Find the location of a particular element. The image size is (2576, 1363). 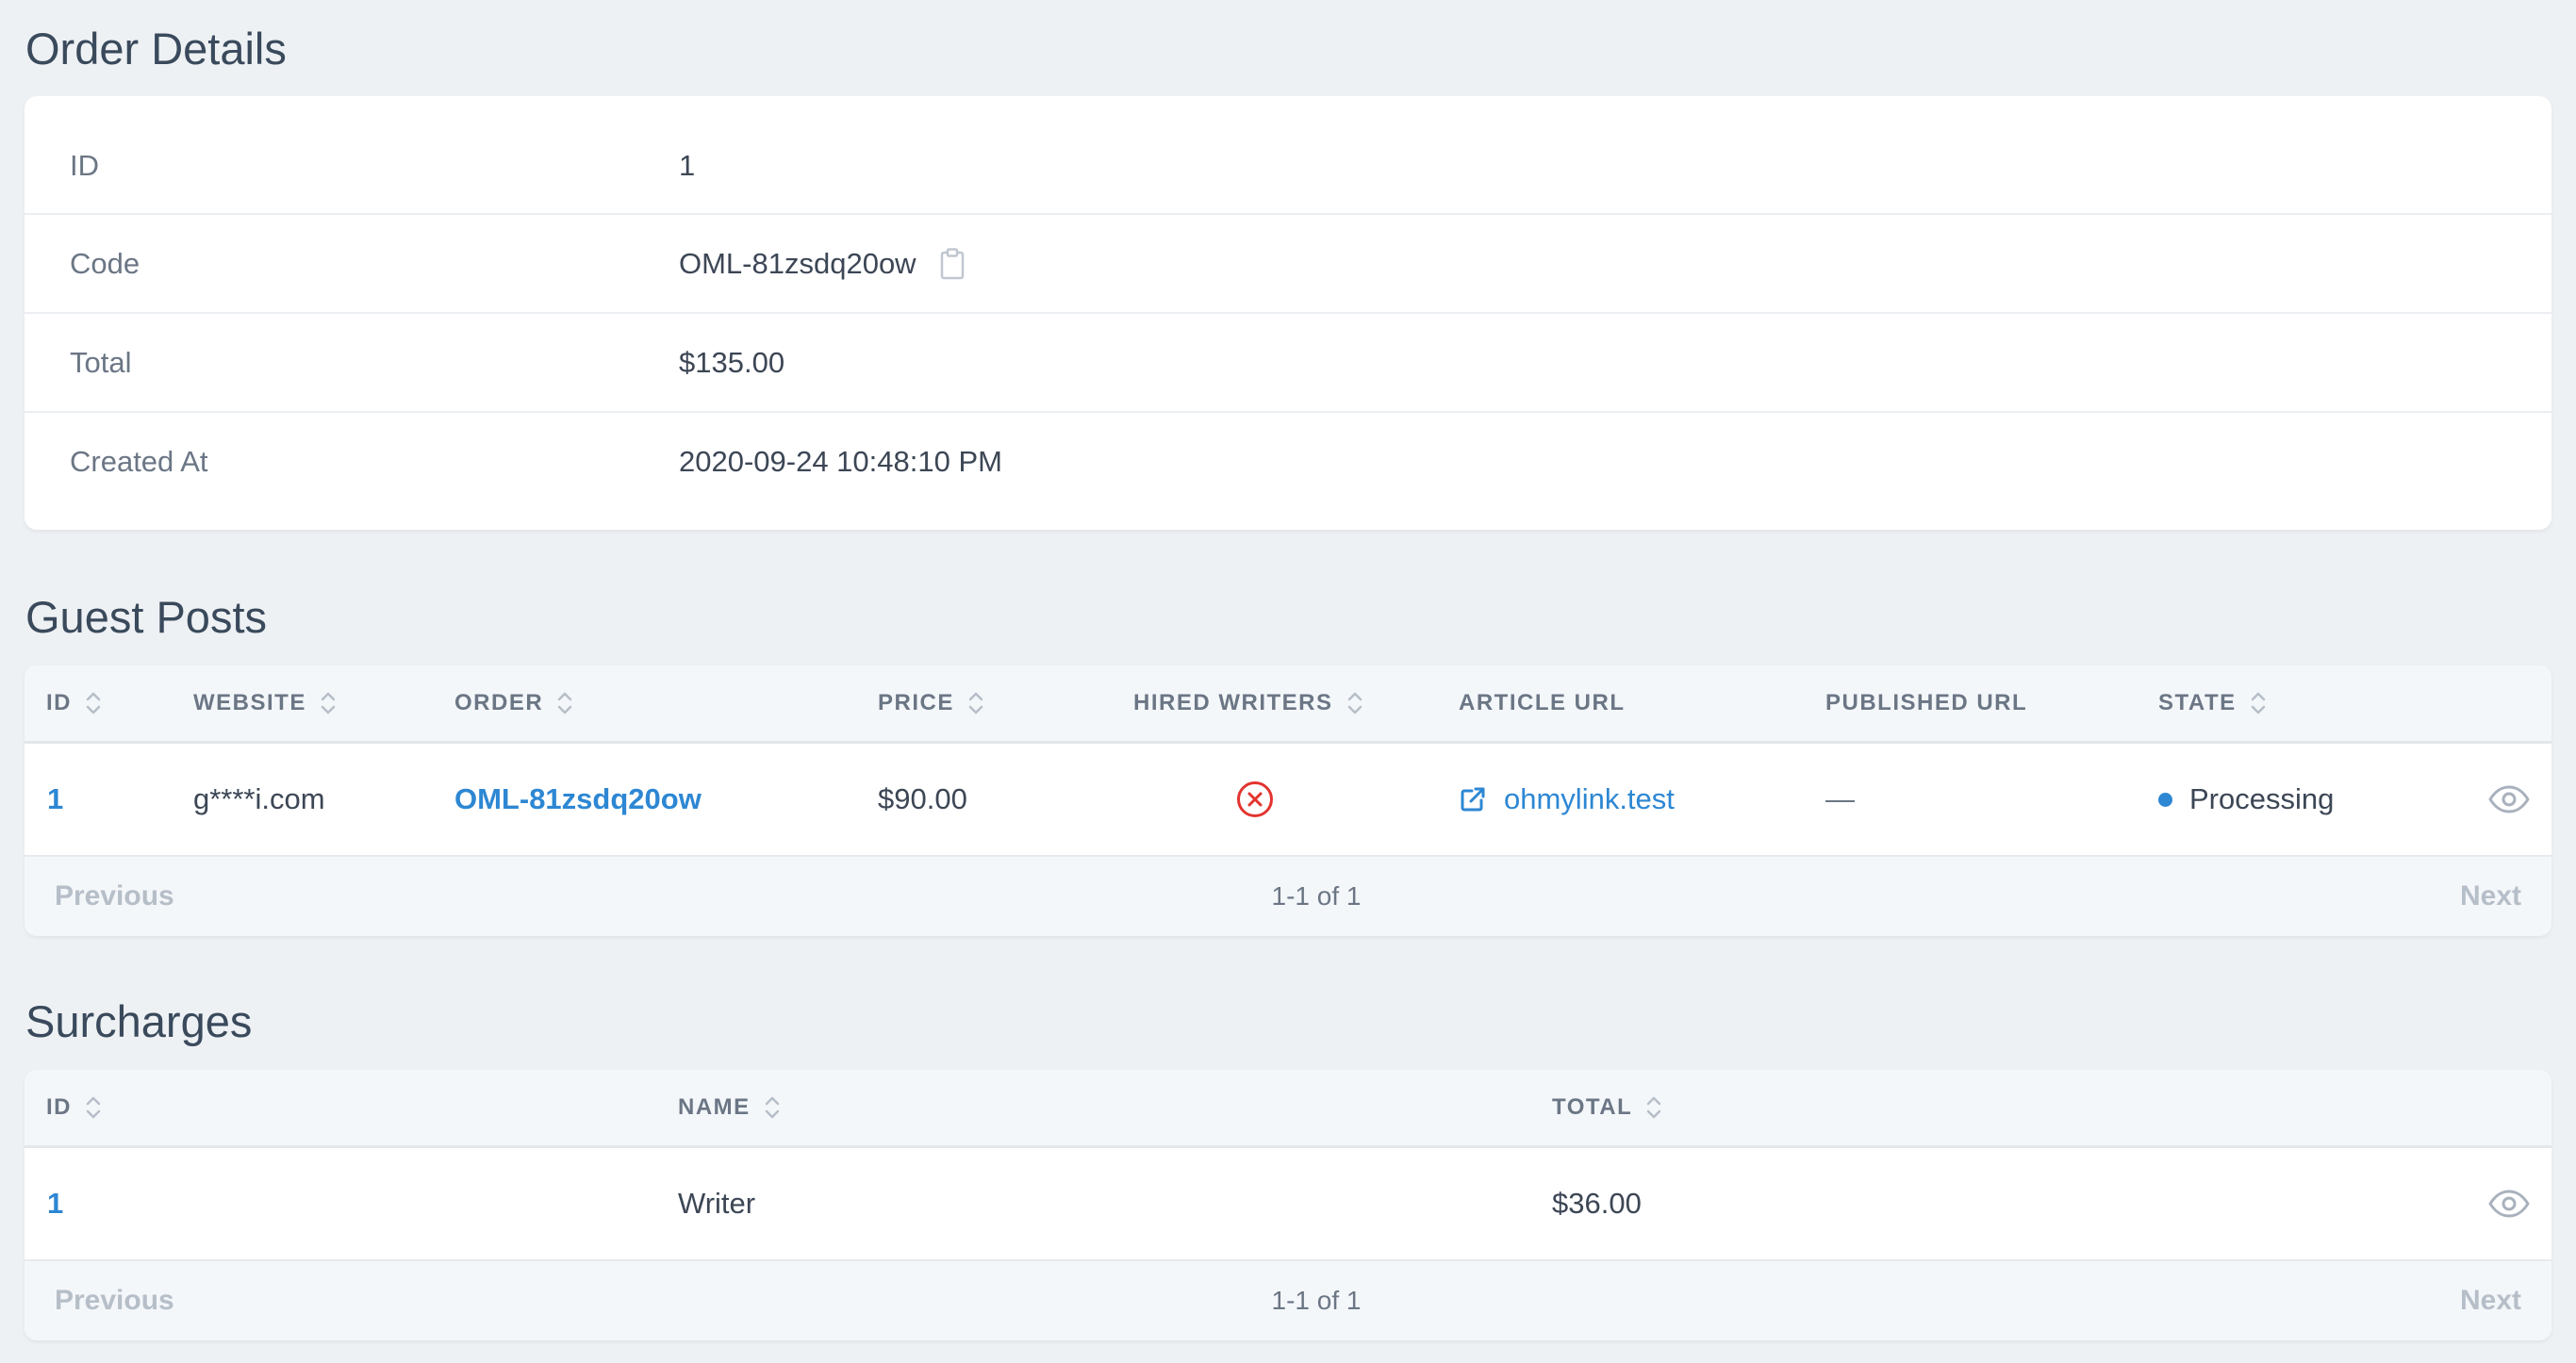

article-url-text: ohmylink.test is located at coordinates (1589, 799).